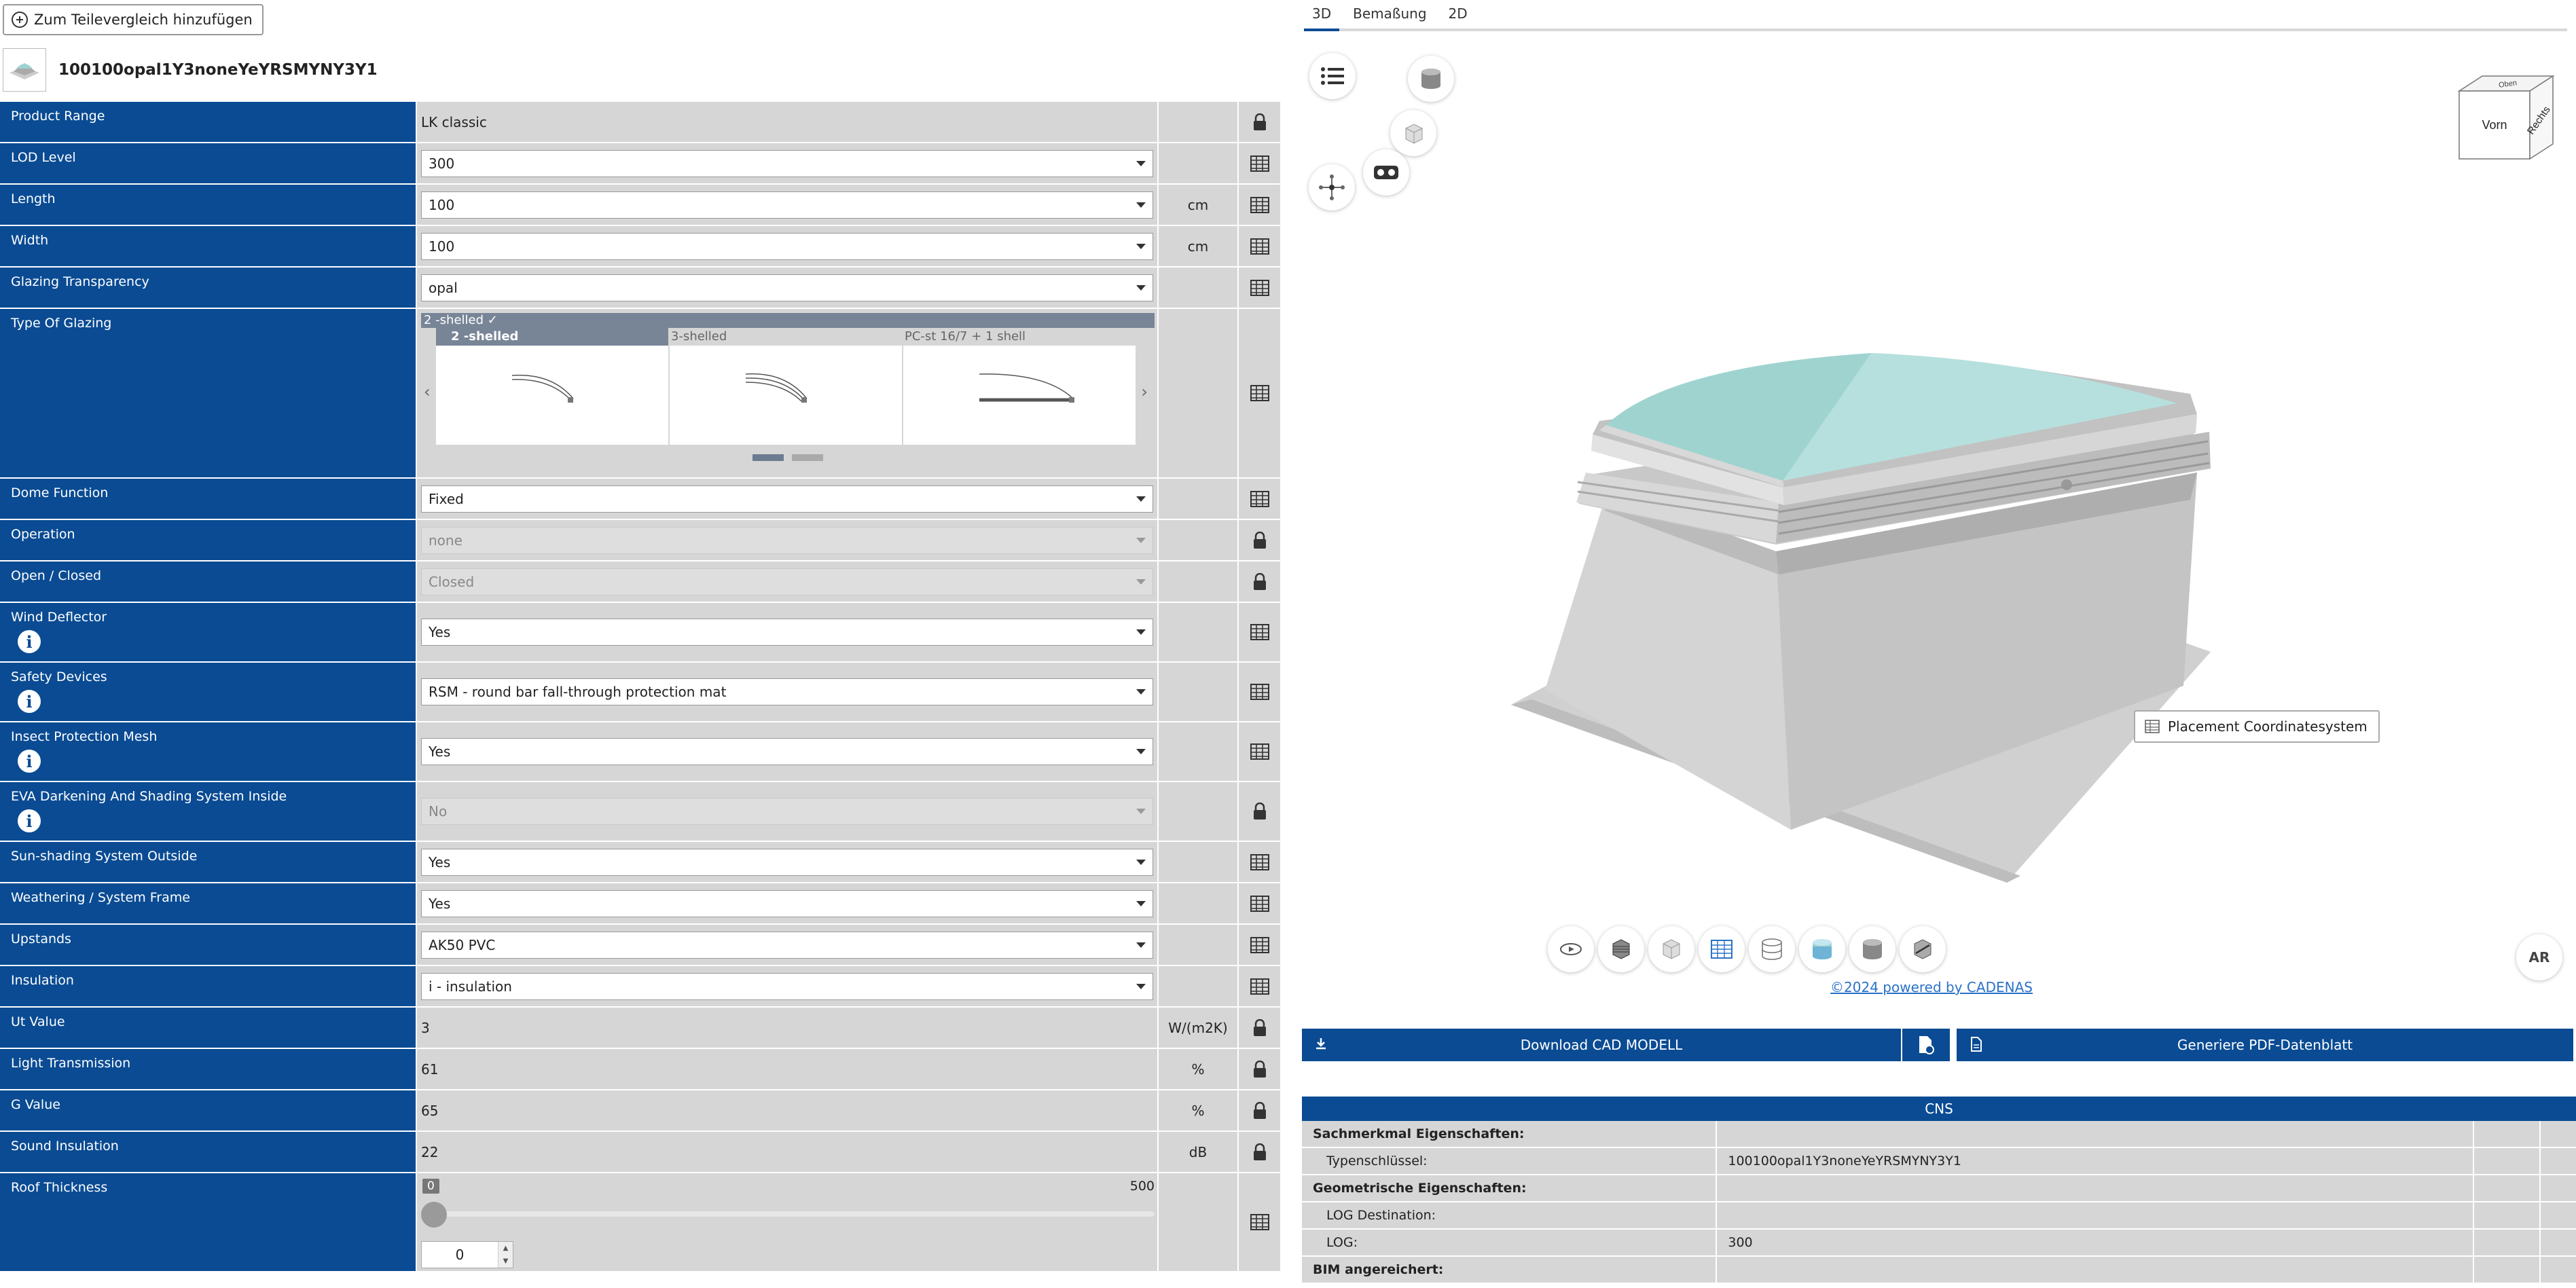 This screenshot has height=1288, width=2576. I want to click on stepper-up-icon: ▲, so click(506, 1248).